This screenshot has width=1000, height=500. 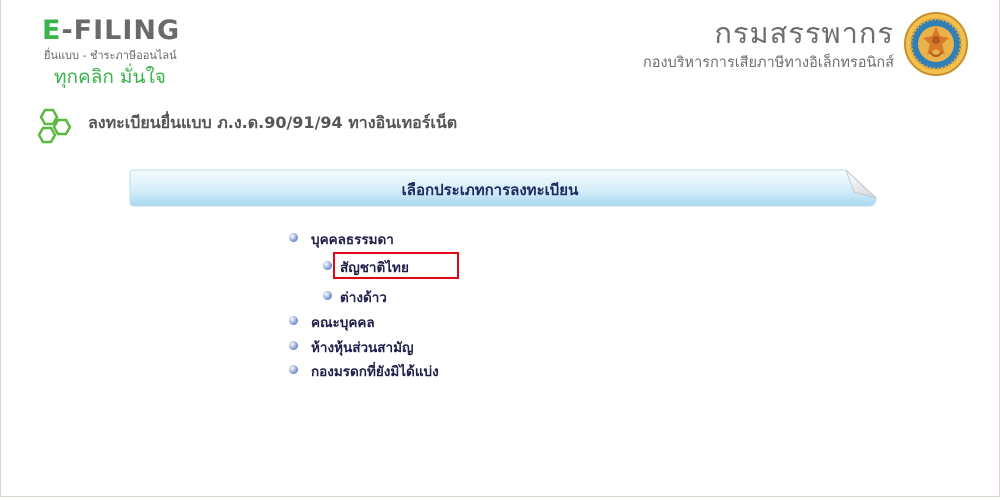 I want to click on section-title: เลือกประเภทการลงทะเบียน, so click(x=490, y=190).